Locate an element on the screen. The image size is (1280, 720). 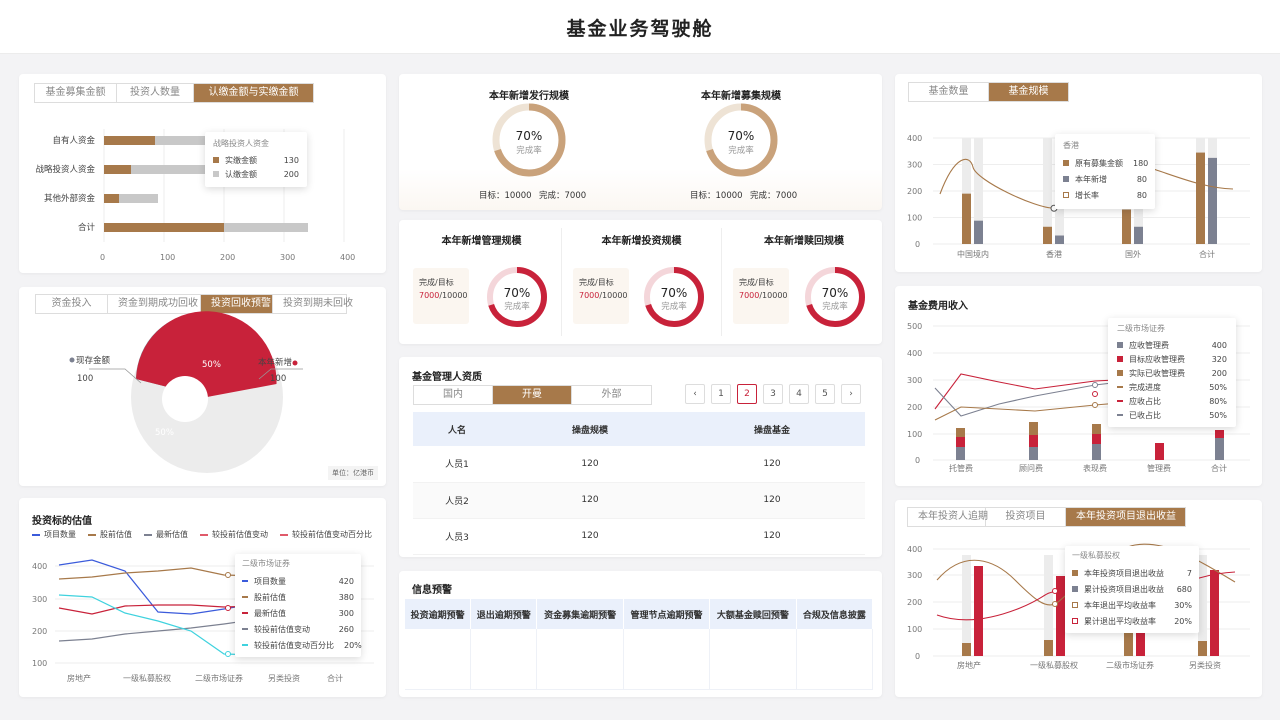
tooltip-name: 项目数量 is located at coordinates (270, 581).